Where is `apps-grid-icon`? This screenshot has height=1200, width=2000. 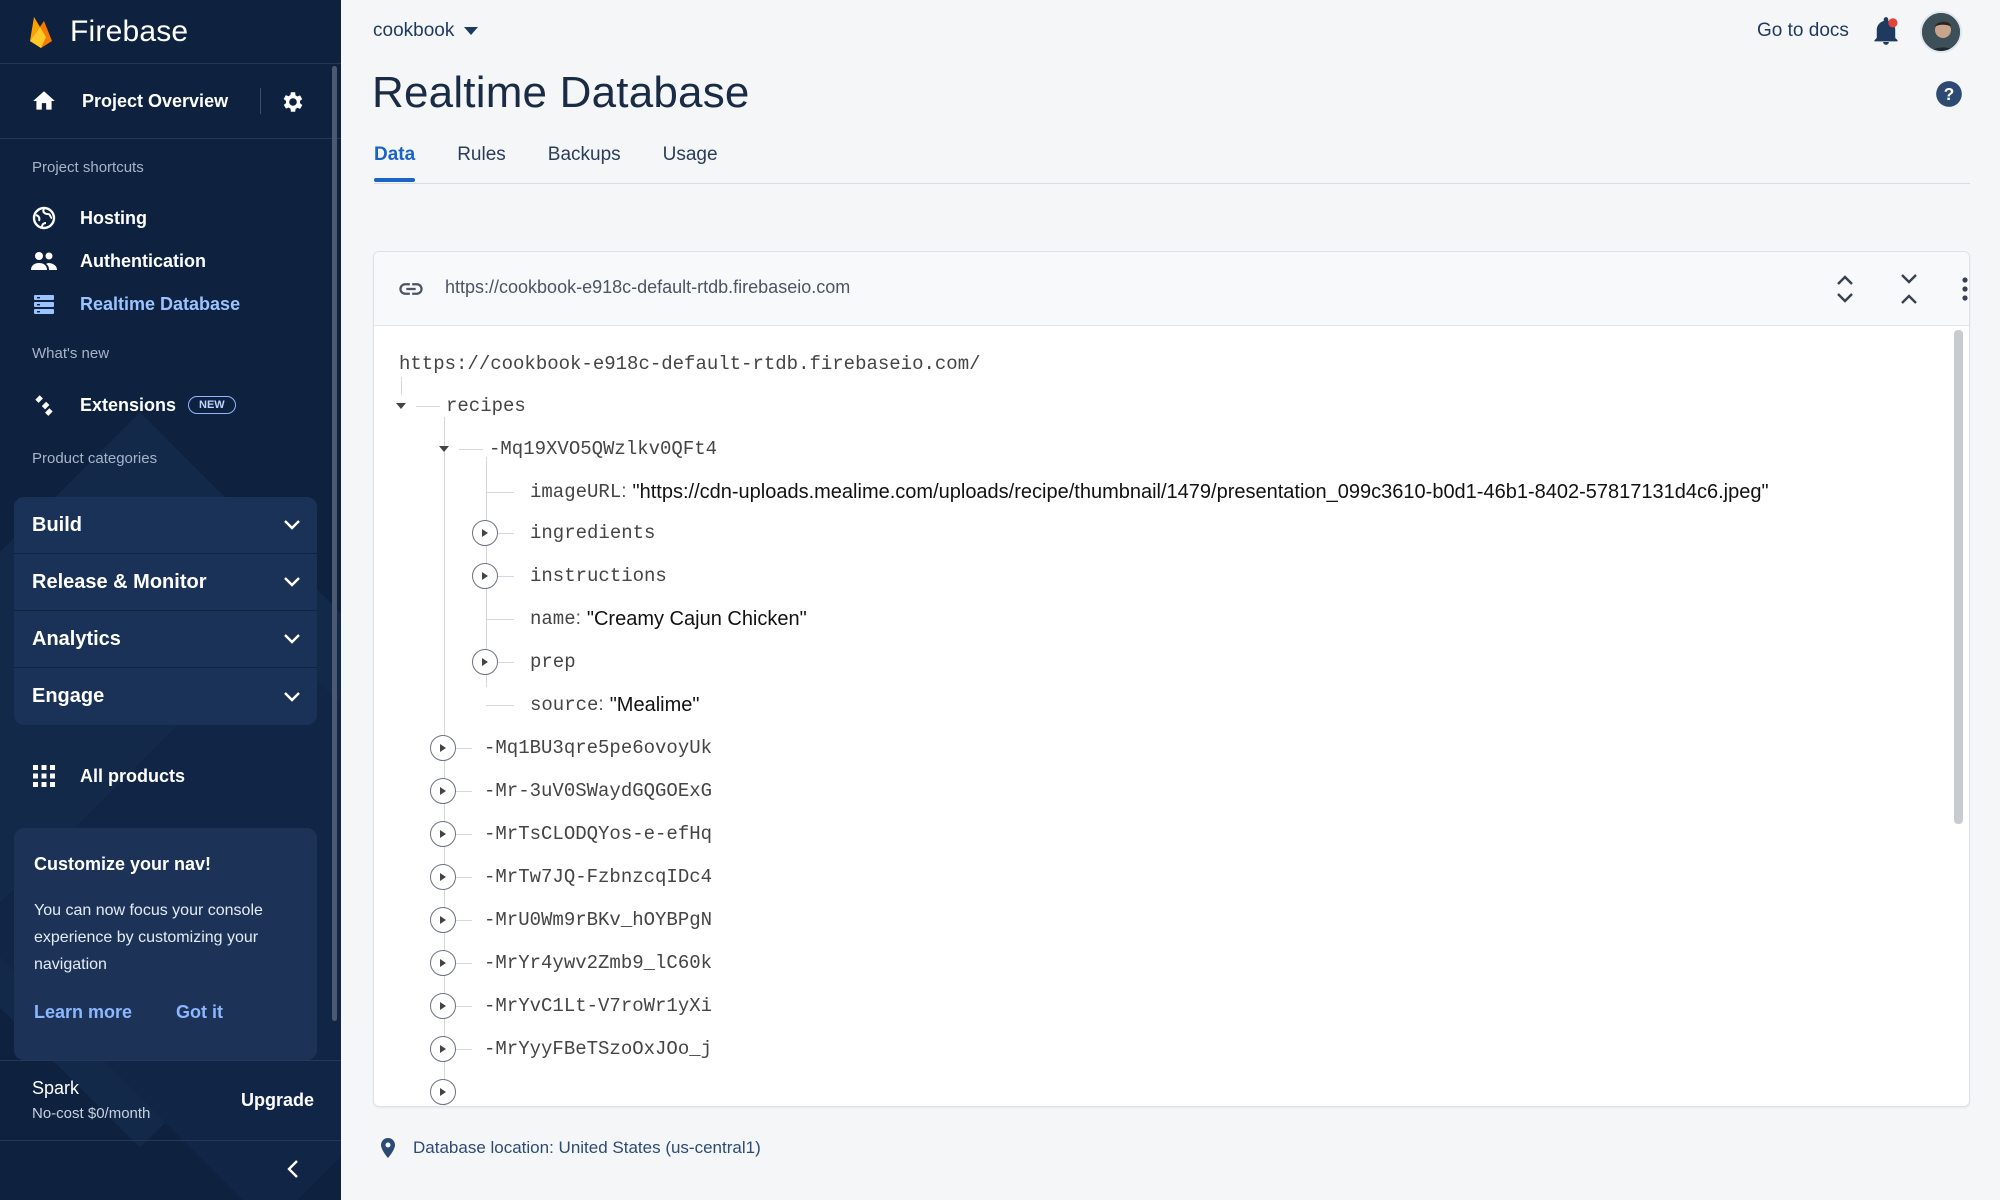
apps-grid-icon is located at coordinates (44, 776).